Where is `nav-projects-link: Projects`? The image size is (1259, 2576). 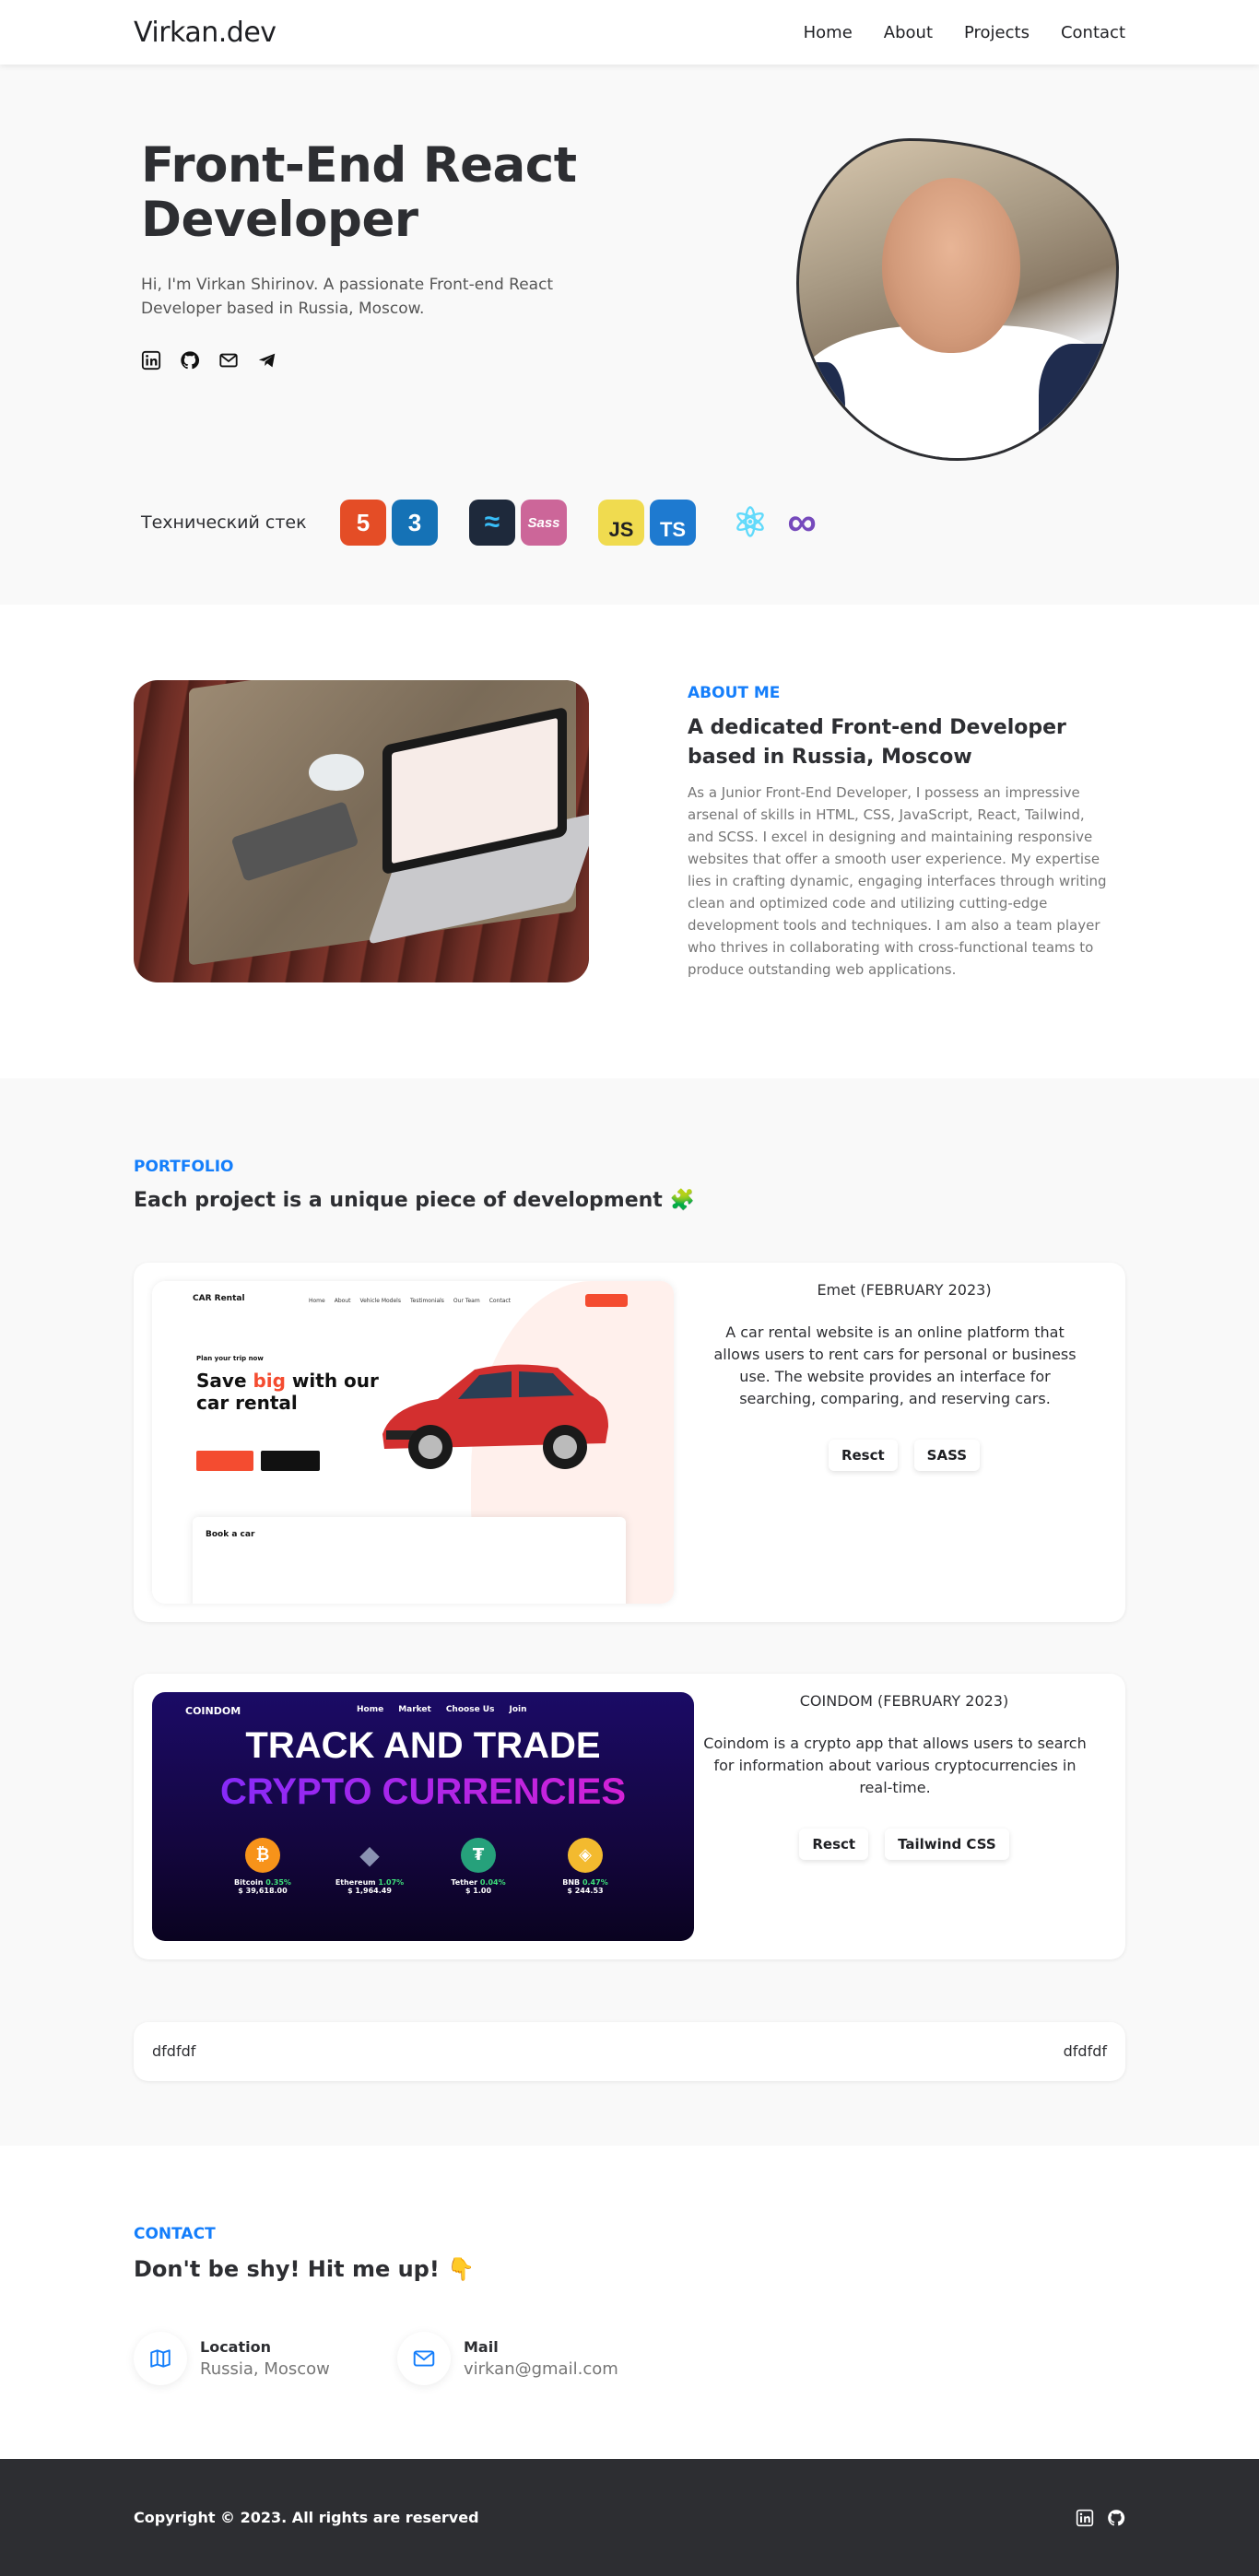
nav-projects-link: Projects is located at coordinates (997, 32).